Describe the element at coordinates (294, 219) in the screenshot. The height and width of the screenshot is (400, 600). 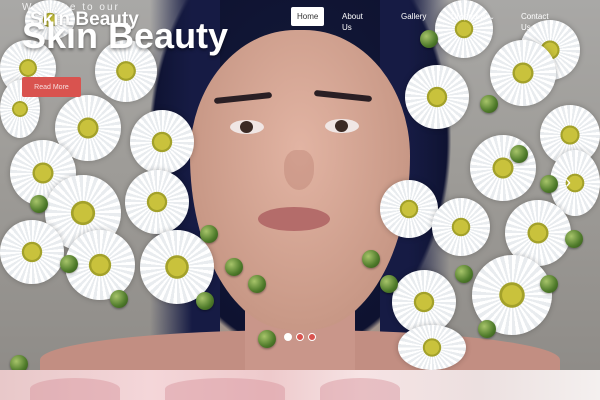
I see `lips` at that location.